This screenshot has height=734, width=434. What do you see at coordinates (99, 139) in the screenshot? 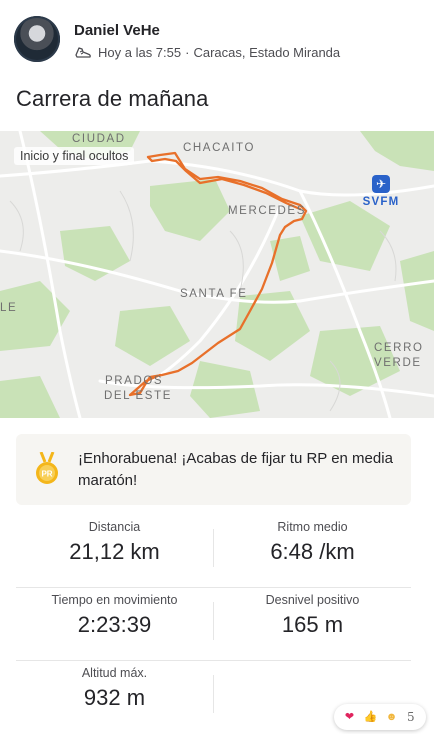
I see `map-label-ciudad: CIUDAD` at bounding box center [99, 139].